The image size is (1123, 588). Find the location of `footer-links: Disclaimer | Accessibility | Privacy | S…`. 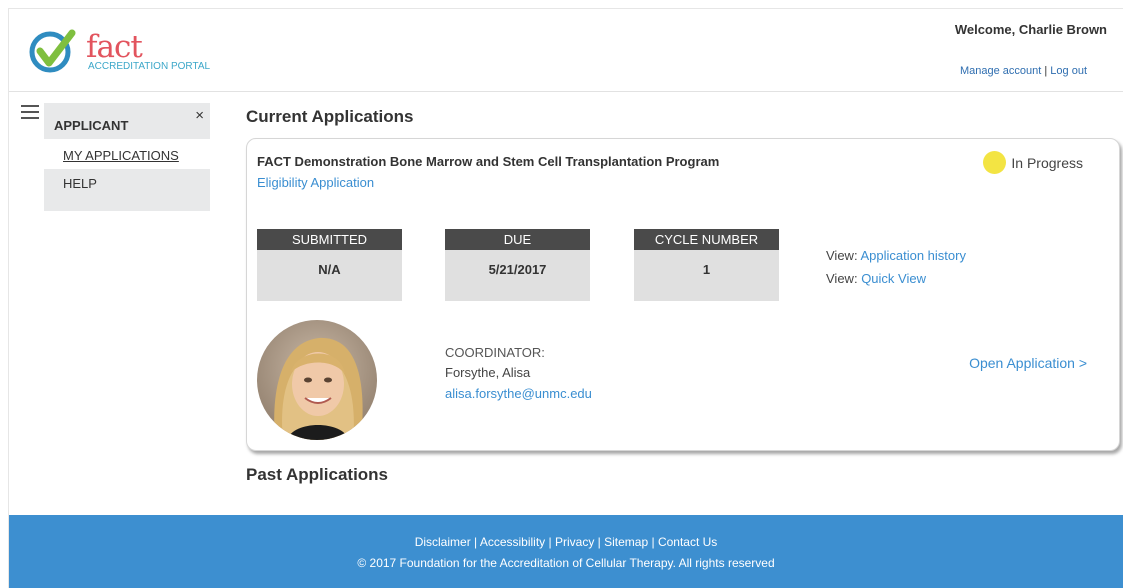

footer-links: Disclaimer | Accessibility | Privacy | S… is located at coordinates (566, 542).